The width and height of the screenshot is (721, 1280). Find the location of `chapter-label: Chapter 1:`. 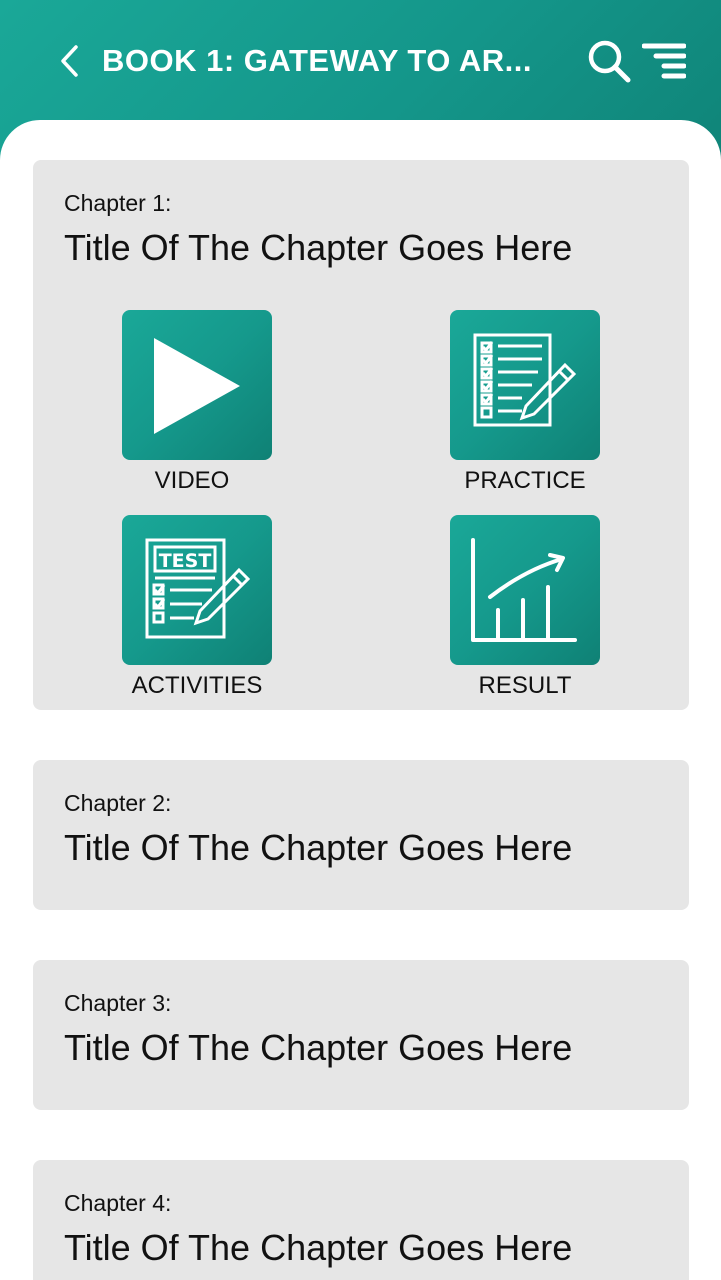

chapter-label: Chapter 1: is located at coordinates (118, 203).